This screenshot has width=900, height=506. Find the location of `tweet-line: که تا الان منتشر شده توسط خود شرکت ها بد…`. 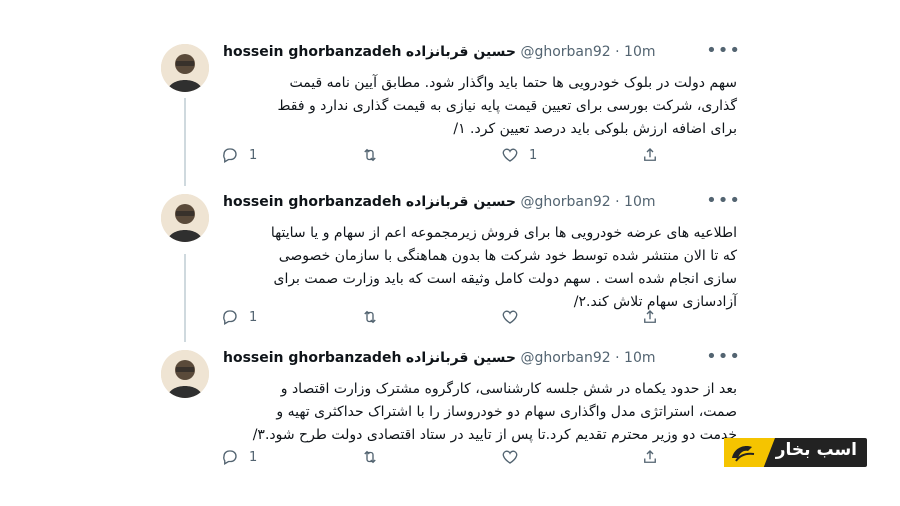

tweet-line: که تا الان منتشر شده توسط خود شرکت ها بد… is located at coordinates (507, 256).